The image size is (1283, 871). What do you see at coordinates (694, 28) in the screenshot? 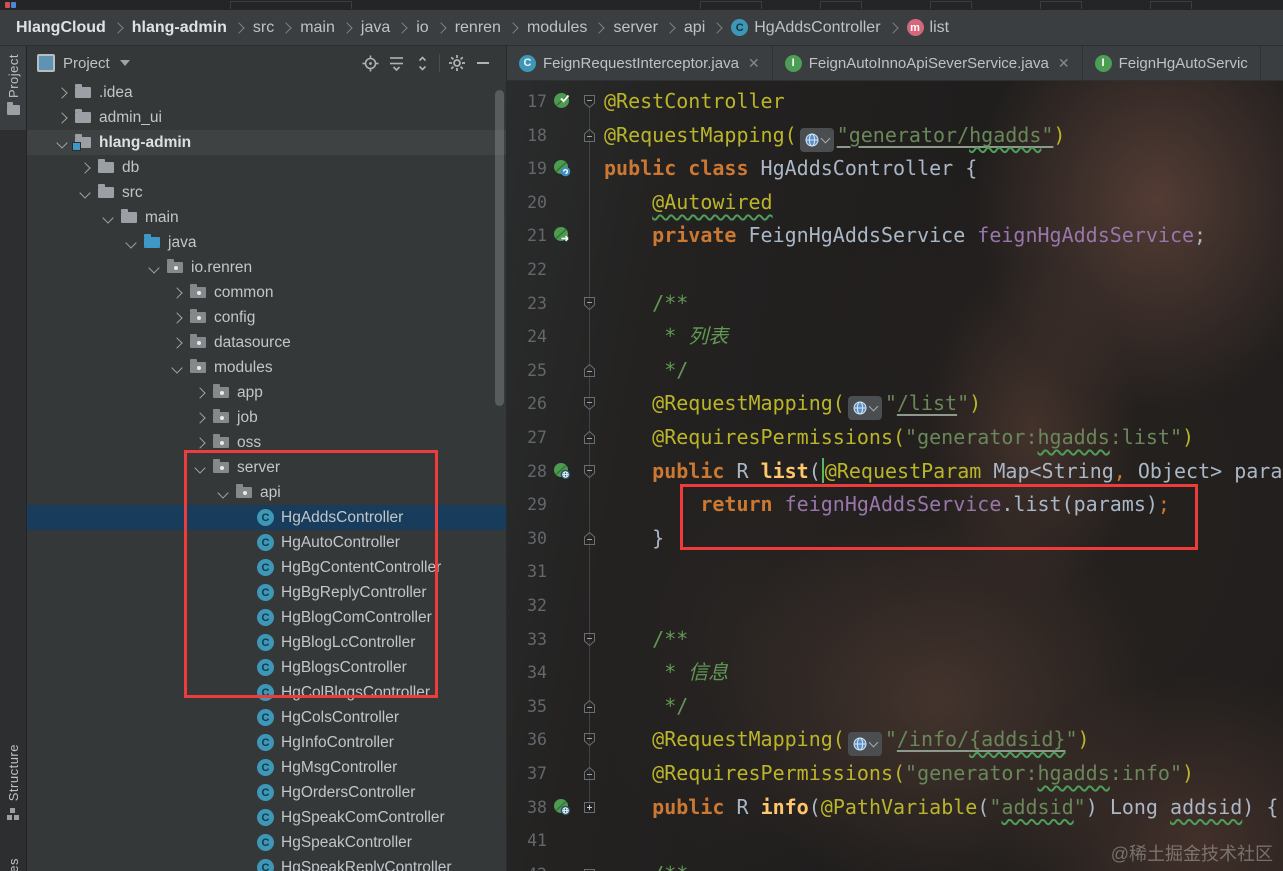
I see `breadcrumb-item-api: api` at bounding box center [694, 28].